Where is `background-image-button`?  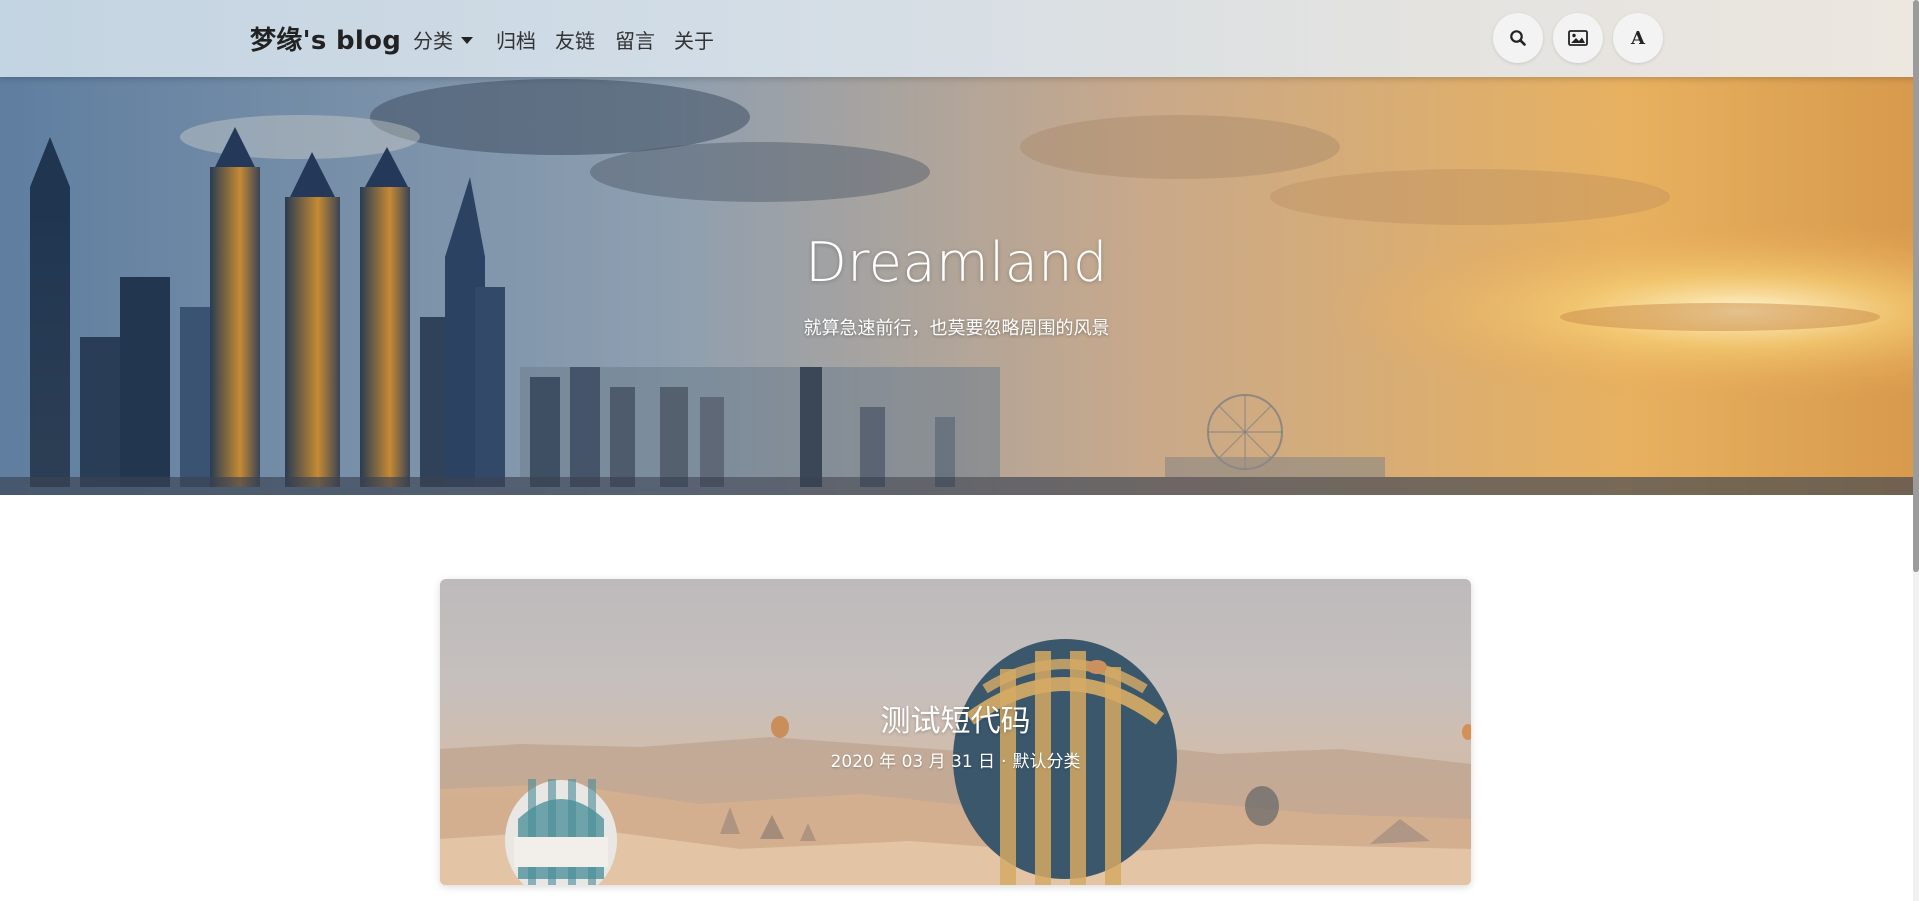
background-image-button is located at coordinates (1578, 38).